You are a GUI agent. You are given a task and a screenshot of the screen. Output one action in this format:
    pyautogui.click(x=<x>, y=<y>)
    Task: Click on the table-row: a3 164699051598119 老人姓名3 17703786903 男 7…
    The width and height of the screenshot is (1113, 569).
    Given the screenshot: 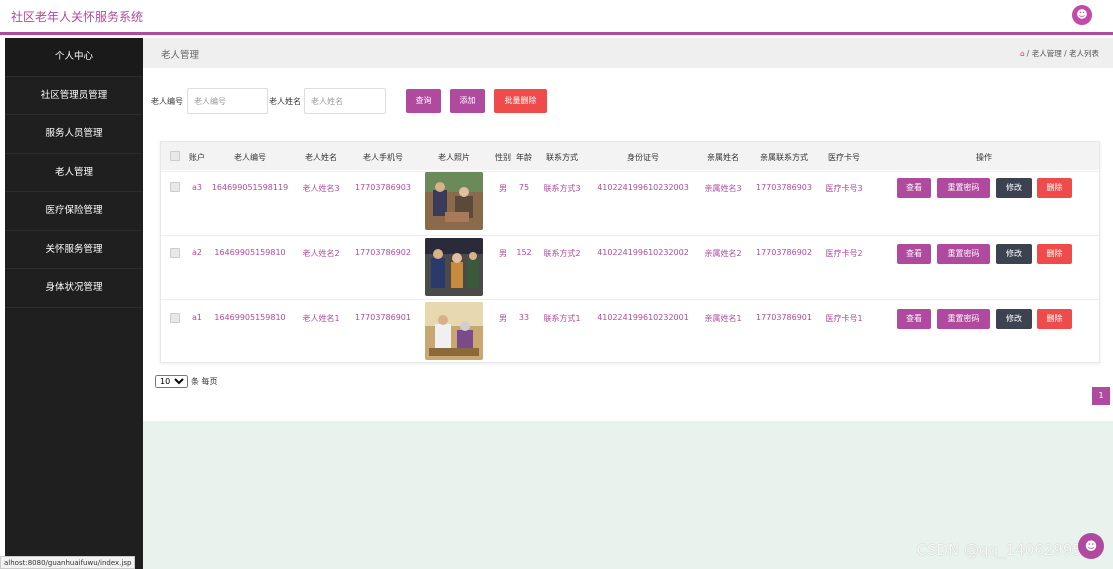 What is the action you would take?
    pyautogui.click(x=630, y=203)
    